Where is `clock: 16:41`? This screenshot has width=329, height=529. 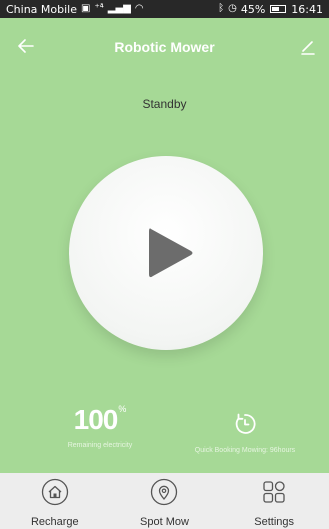
clock: 16:41 is located at coordinates (307, 9).